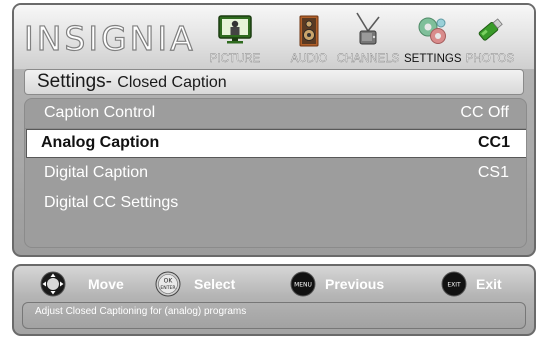 This screenshot has width=539, height=339. What do you see at coordinates (235, 32) in the screenshot?
I see `tv-icon` at bounding box center [235, 32].